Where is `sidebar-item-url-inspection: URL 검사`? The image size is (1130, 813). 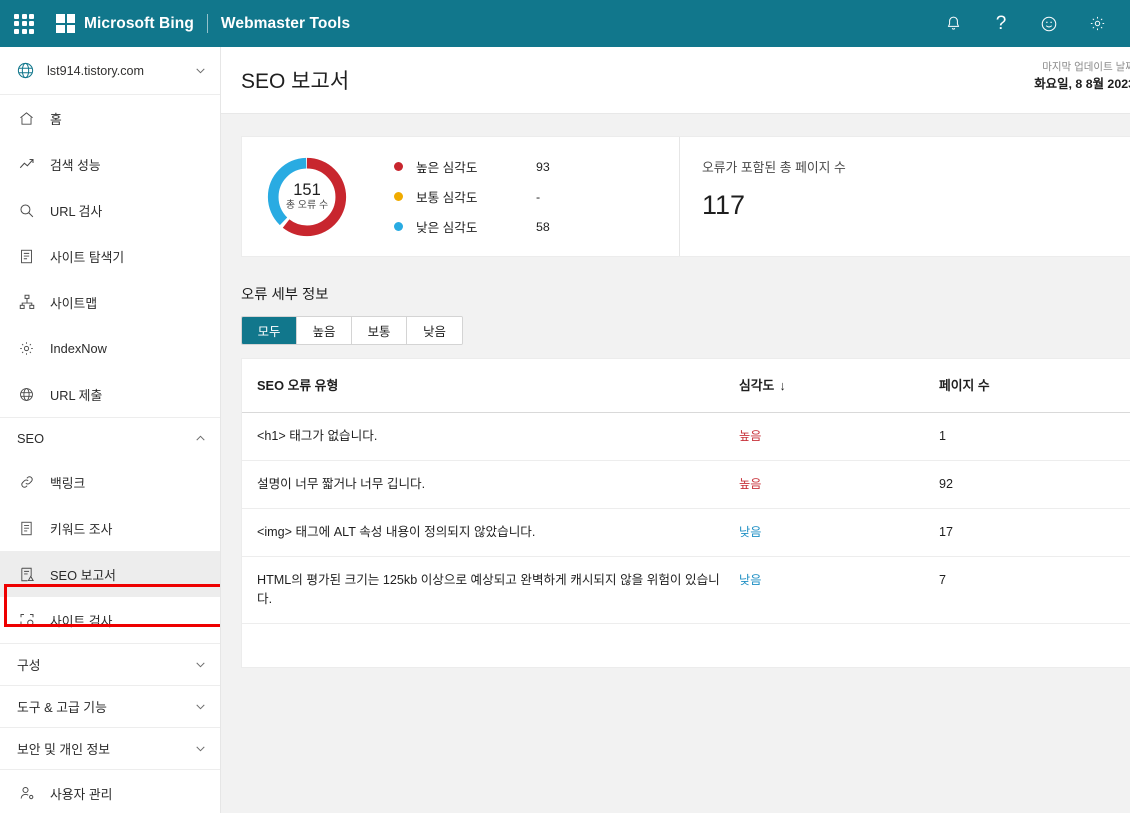
sidebar-item-url-inspection: URL 검사 is located at coordinates (110, 210).